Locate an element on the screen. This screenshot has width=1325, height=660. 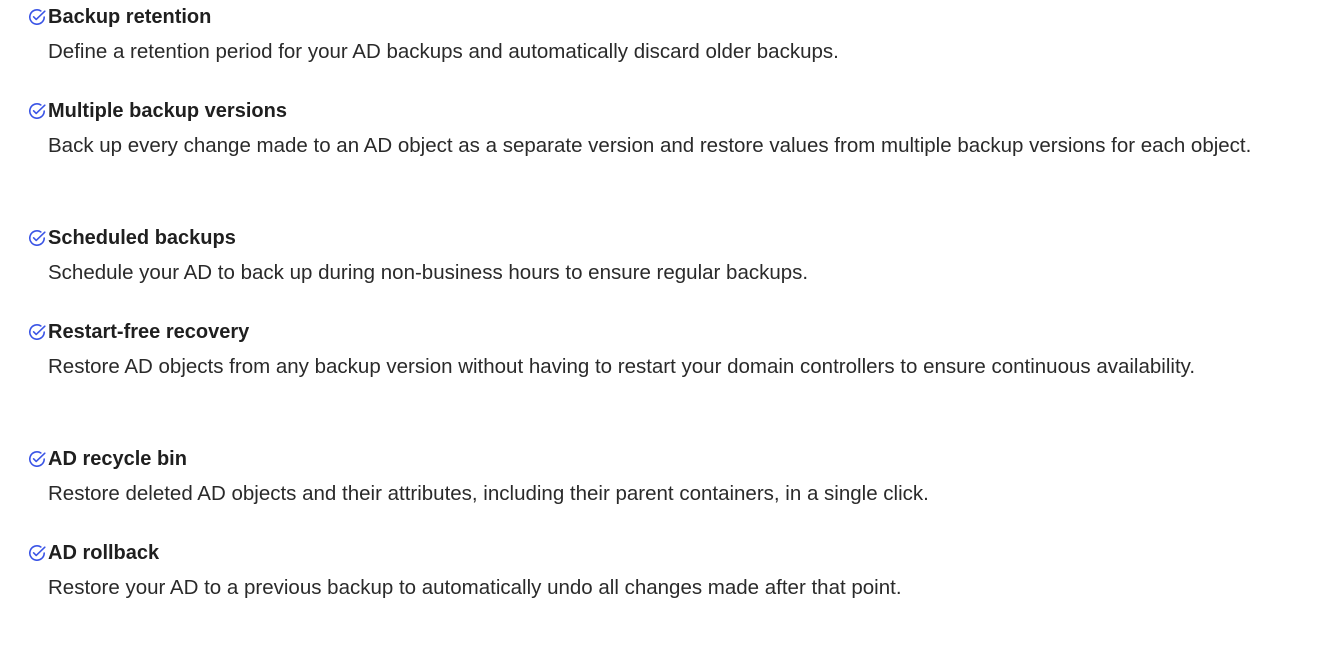
feature-title: AD recycle bin is located at coordinates (117, 459).